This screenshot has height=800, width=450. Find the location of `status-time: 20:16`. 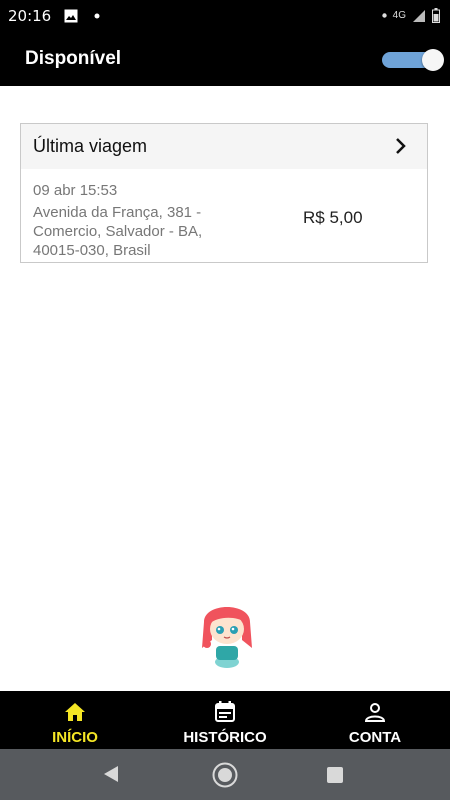

status-time: 20:16 is located at coordinates (30, 16).